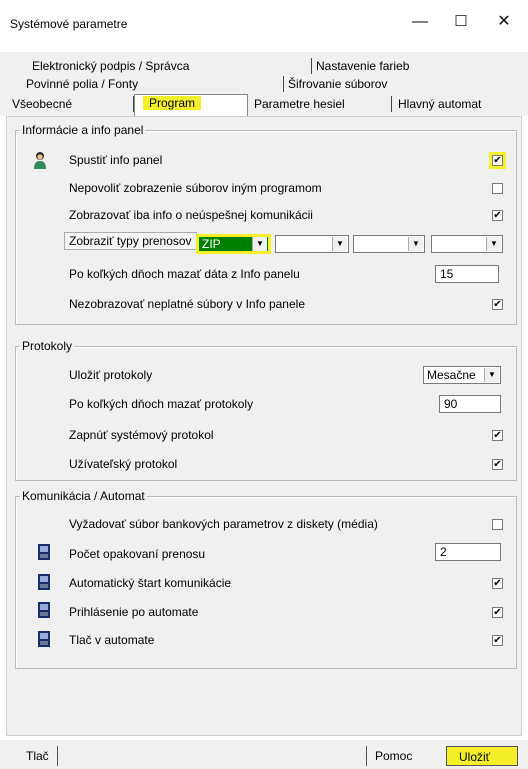 This screenshot has height=769, width=528. Describe the element at coordinates (134, 612) in the screenshot. I see `prihlasenie-label: Prihlásenie po automate` at that location.